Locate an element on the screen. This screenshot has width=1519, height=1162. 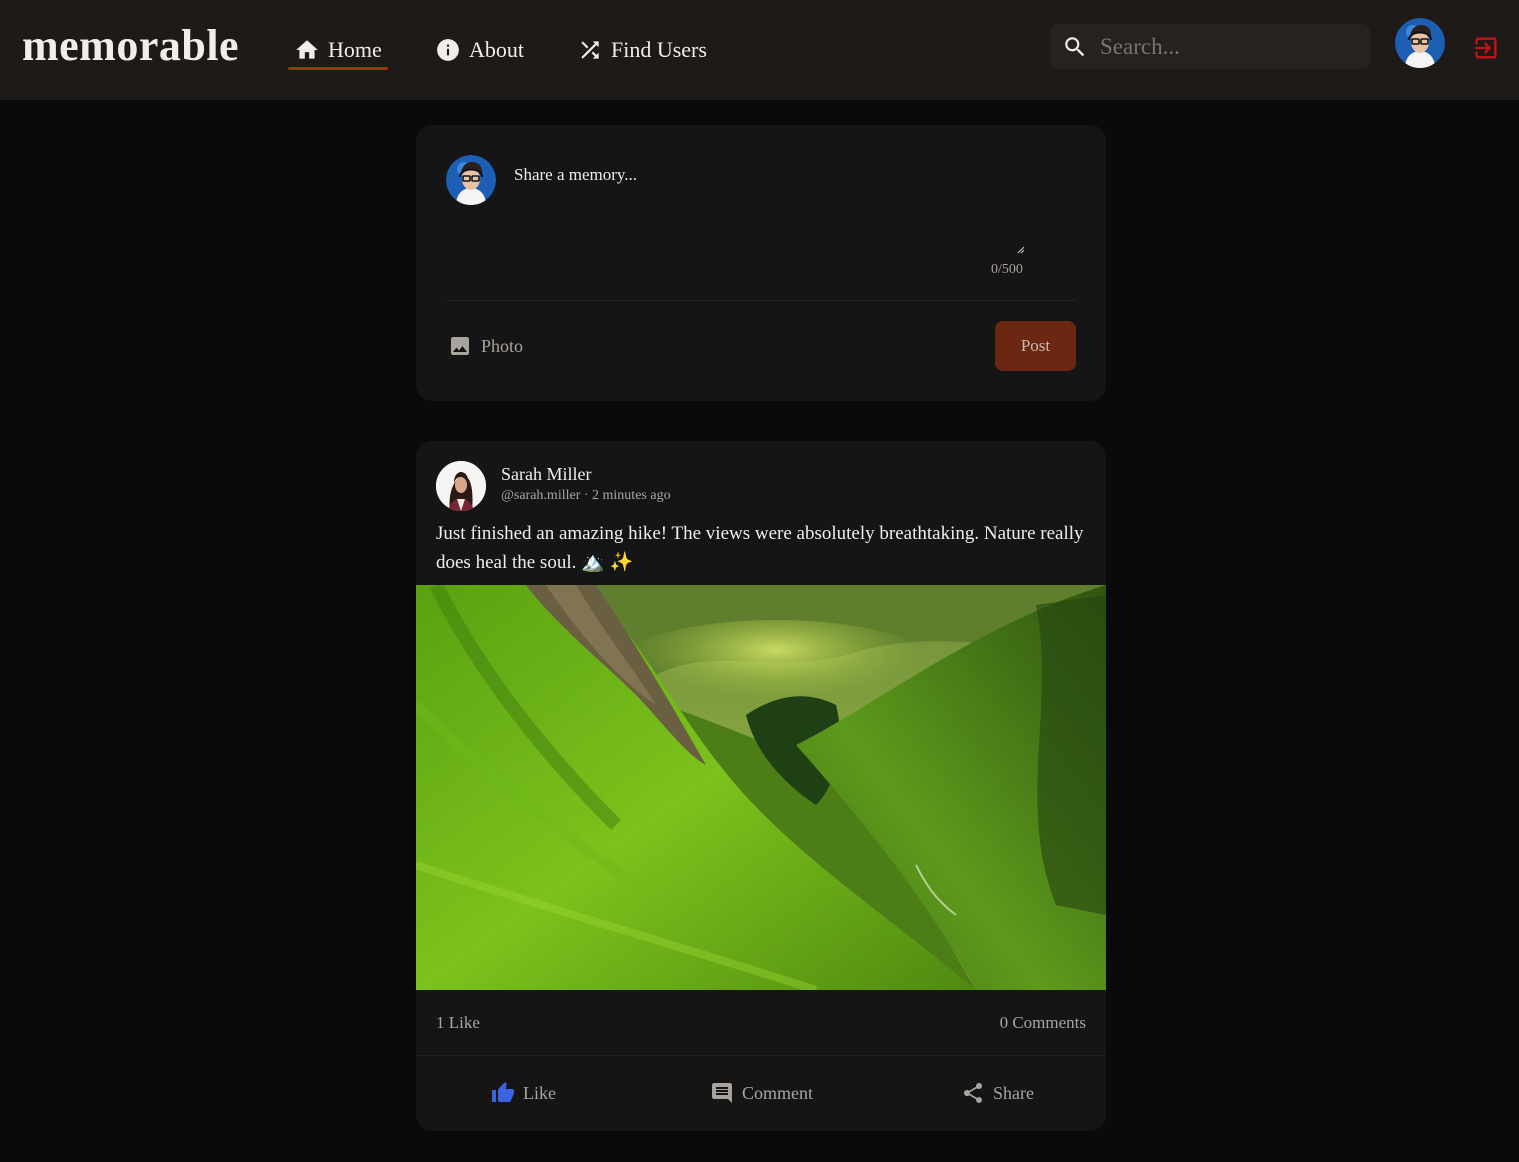
nav-home: Home is located at coordinates (338, 50).